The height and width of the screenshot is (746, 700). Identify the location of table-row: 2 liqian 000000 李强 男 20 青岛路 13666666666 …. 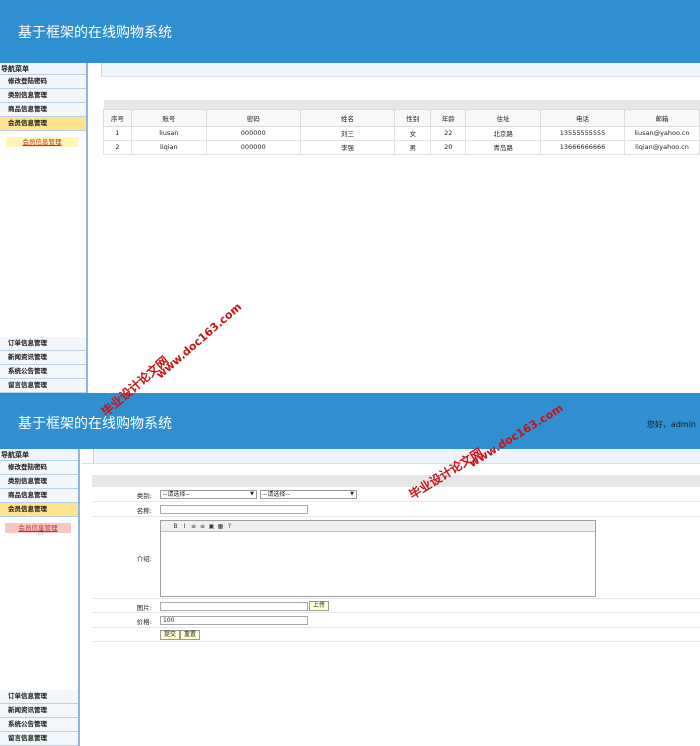
(401, 147).